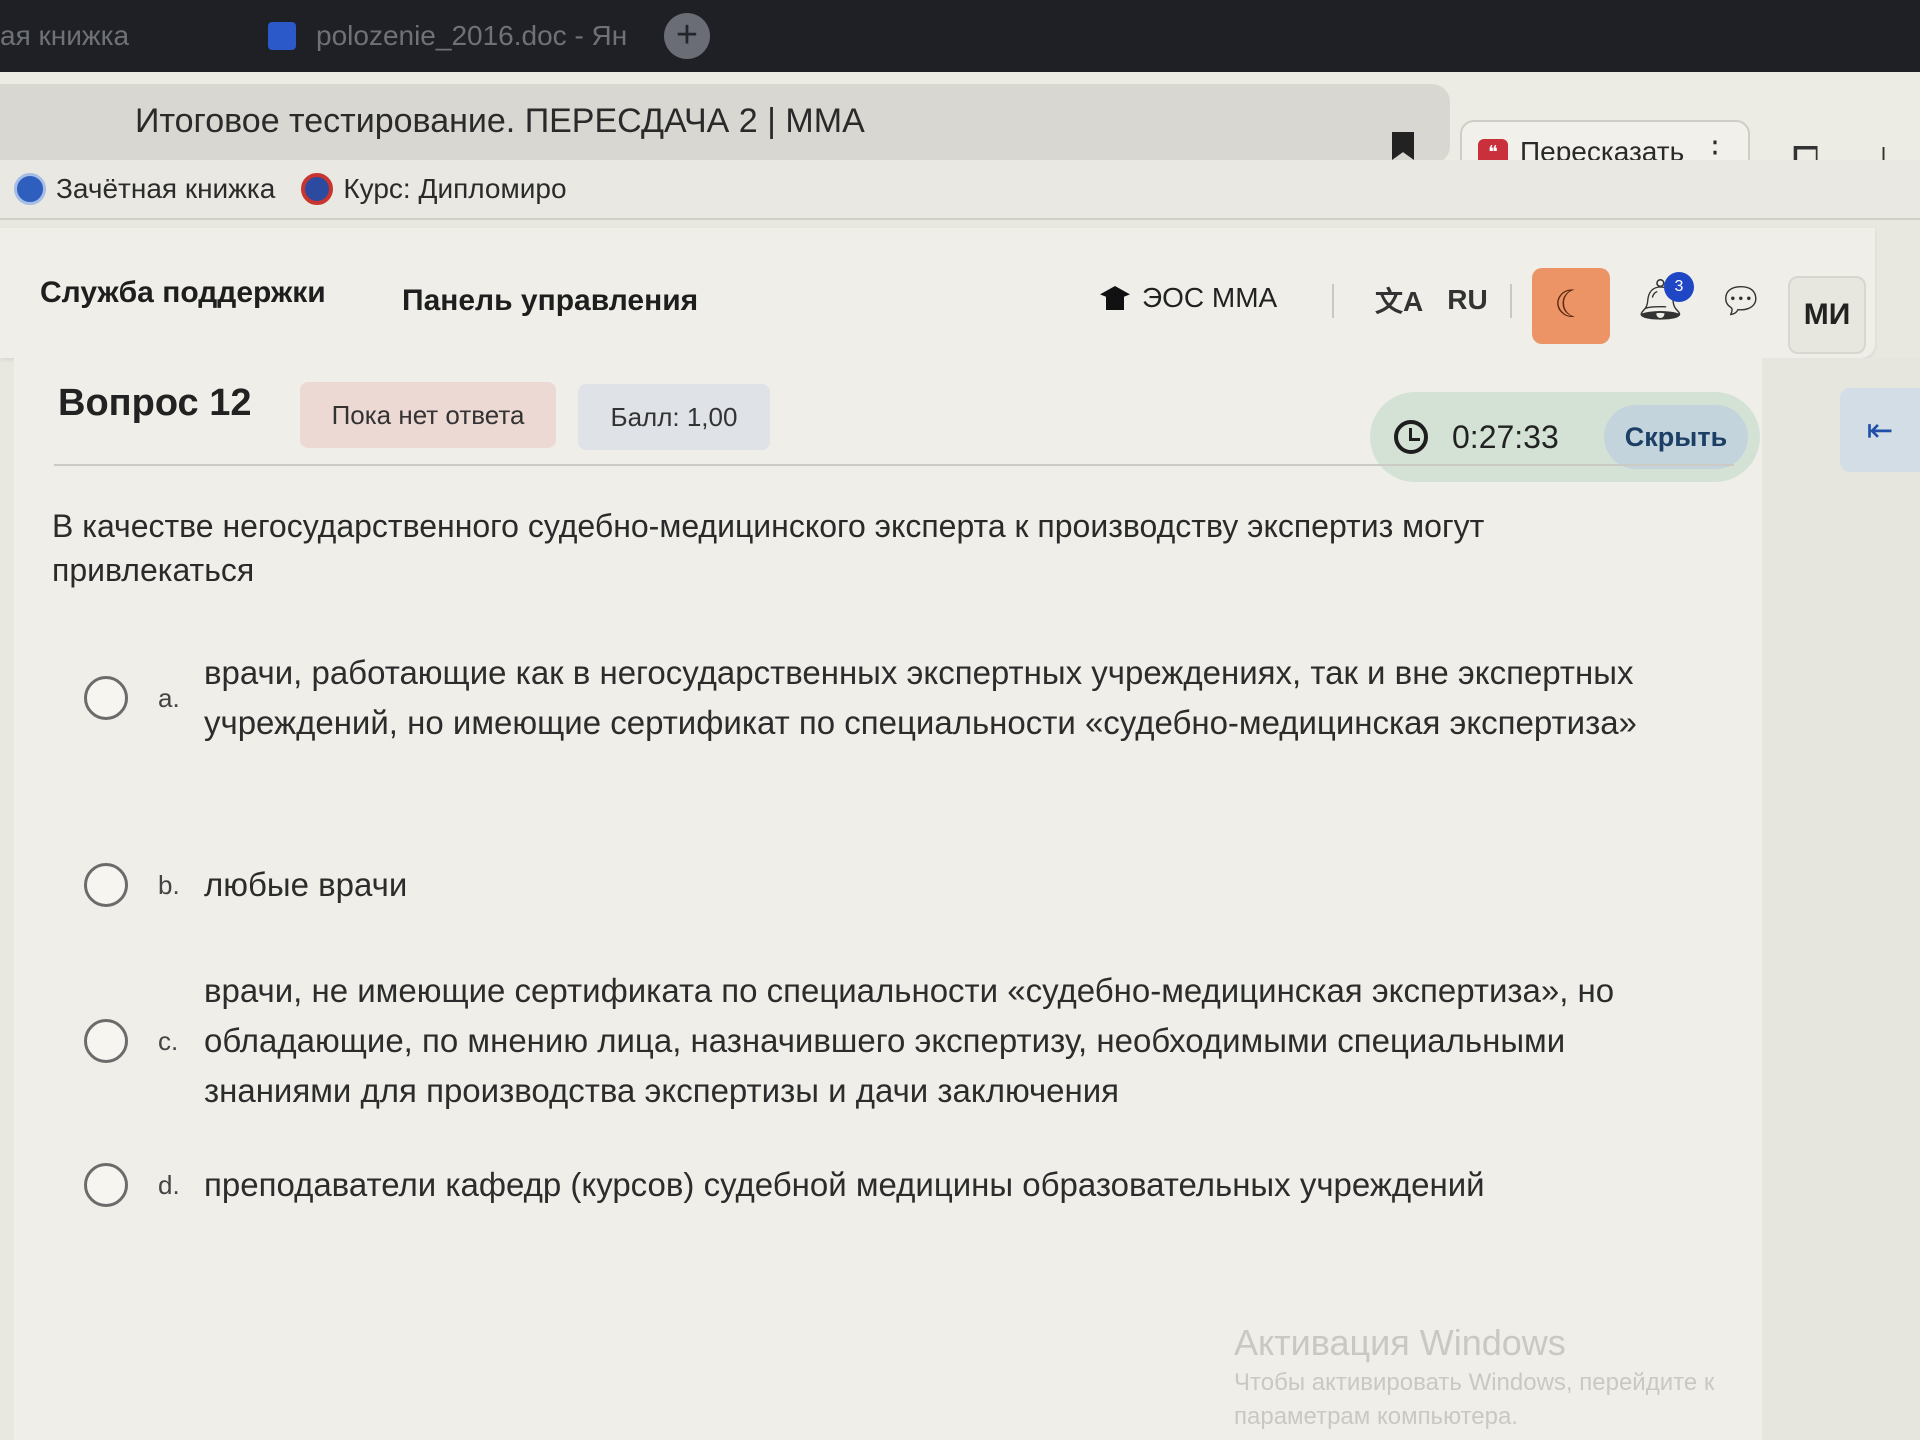 The width and height of the screenshot is (1920, 1440). I want to click on bookmark-gradebook: Зачётная книжка, so click(144, 189).